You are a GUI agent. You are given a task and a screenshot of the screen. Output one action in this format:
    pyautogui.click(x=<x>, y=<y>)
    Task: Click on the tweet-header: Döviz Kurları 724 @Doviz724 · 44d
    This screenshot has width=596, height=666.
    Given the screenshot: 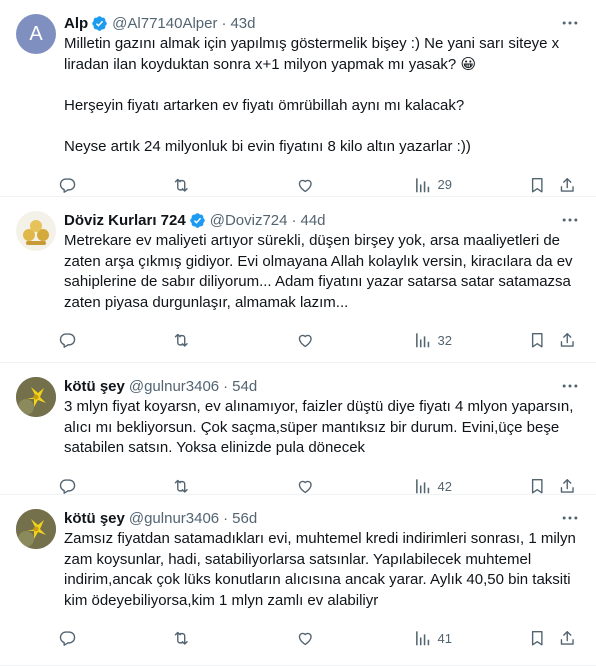 What is the action you would take?
    pyautogui.click(x=322, y=220)
    